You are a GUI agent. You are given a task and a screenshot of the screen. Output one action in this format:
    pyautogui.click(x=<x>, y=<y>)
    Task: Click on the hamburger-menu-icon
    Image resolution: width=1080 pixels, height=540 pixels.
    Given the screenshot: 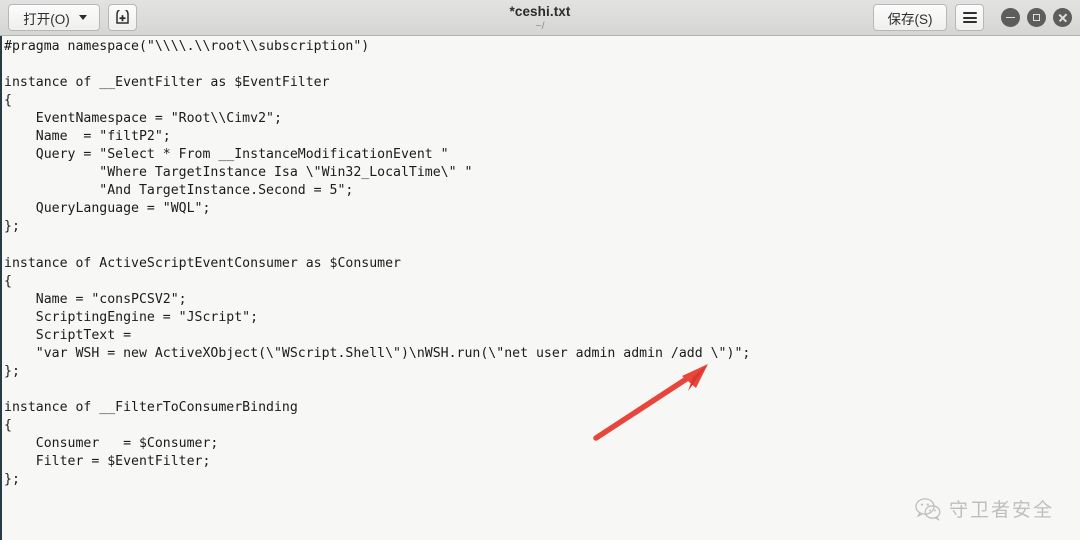 What is the action you would take?
    pyautogui.click(x=969, y=17)
    